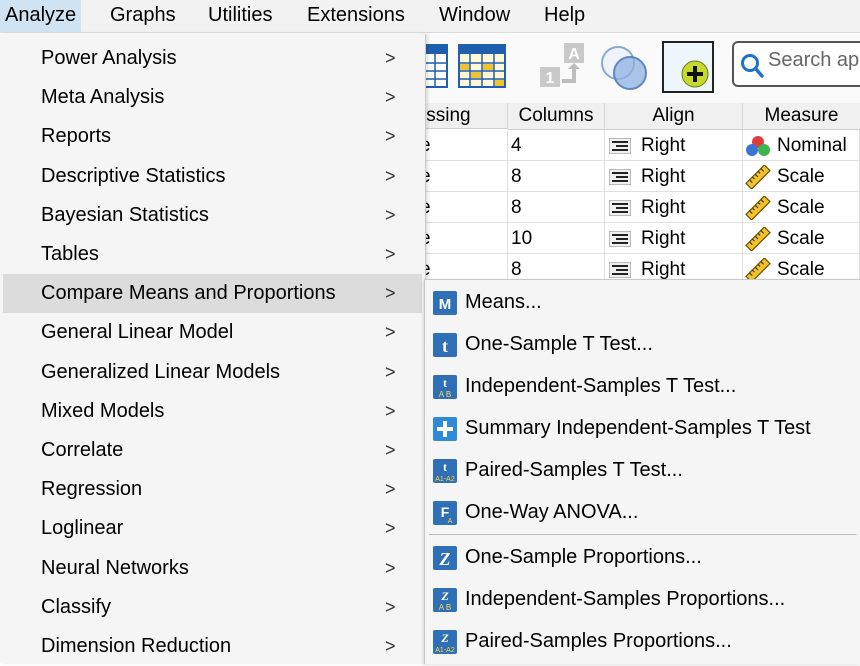  I want to click on paired-samples-t-test-icon: t A1-A2, so click(445, 471).